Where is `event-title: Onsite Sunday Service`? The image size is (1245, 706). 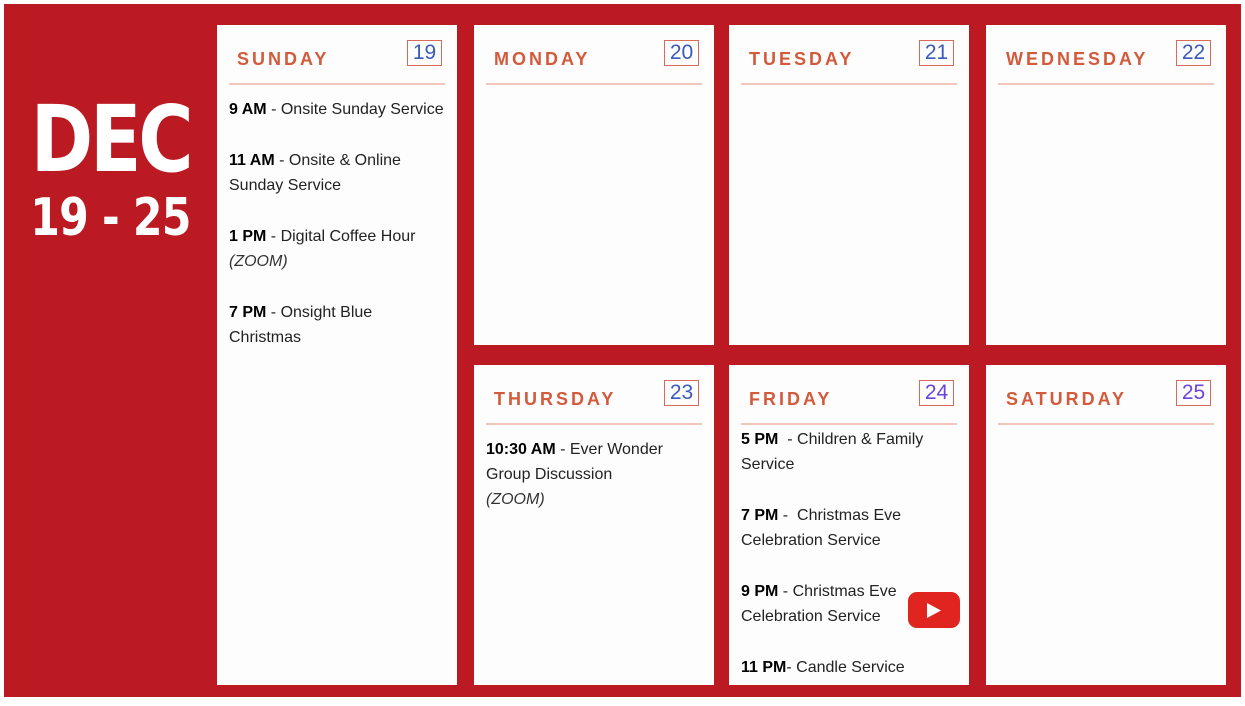
event-title: Onsite Sunday Service is located at coordinates (362, 109).